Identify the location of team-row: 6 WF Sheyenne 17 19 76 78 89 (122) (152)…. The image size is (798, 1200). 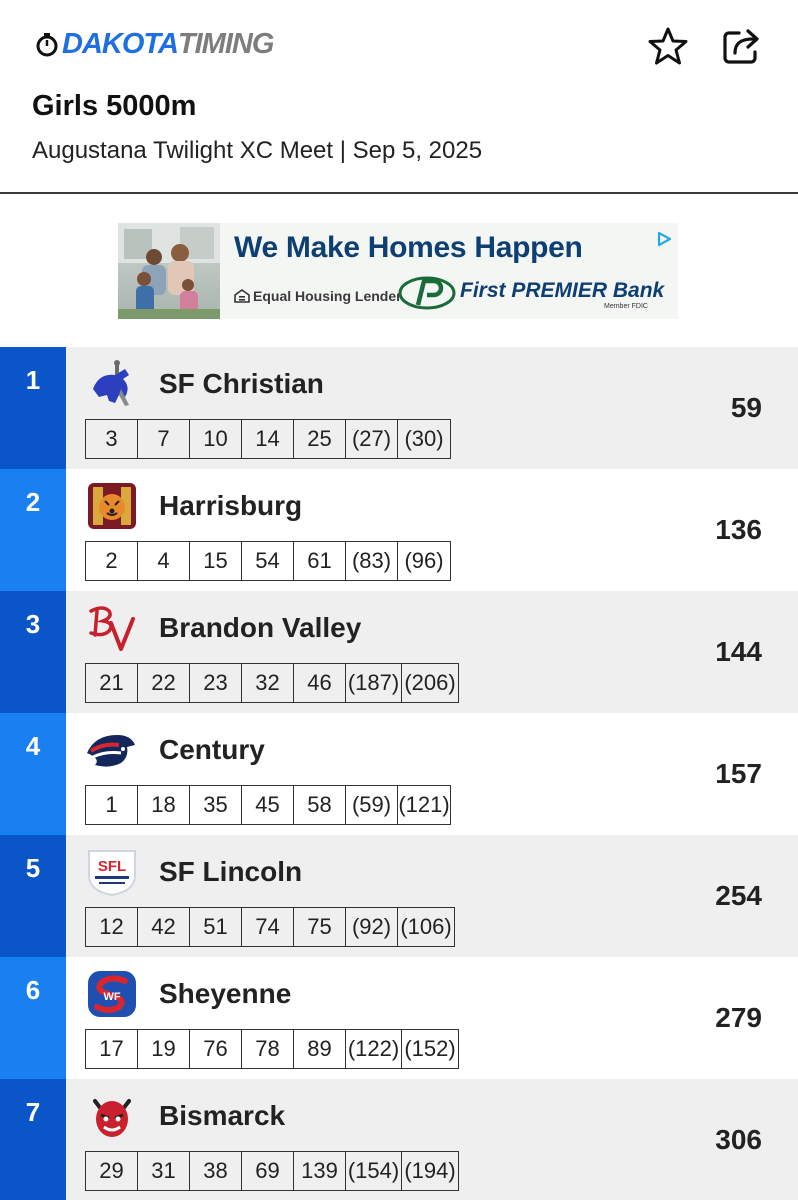
(399, 1018).